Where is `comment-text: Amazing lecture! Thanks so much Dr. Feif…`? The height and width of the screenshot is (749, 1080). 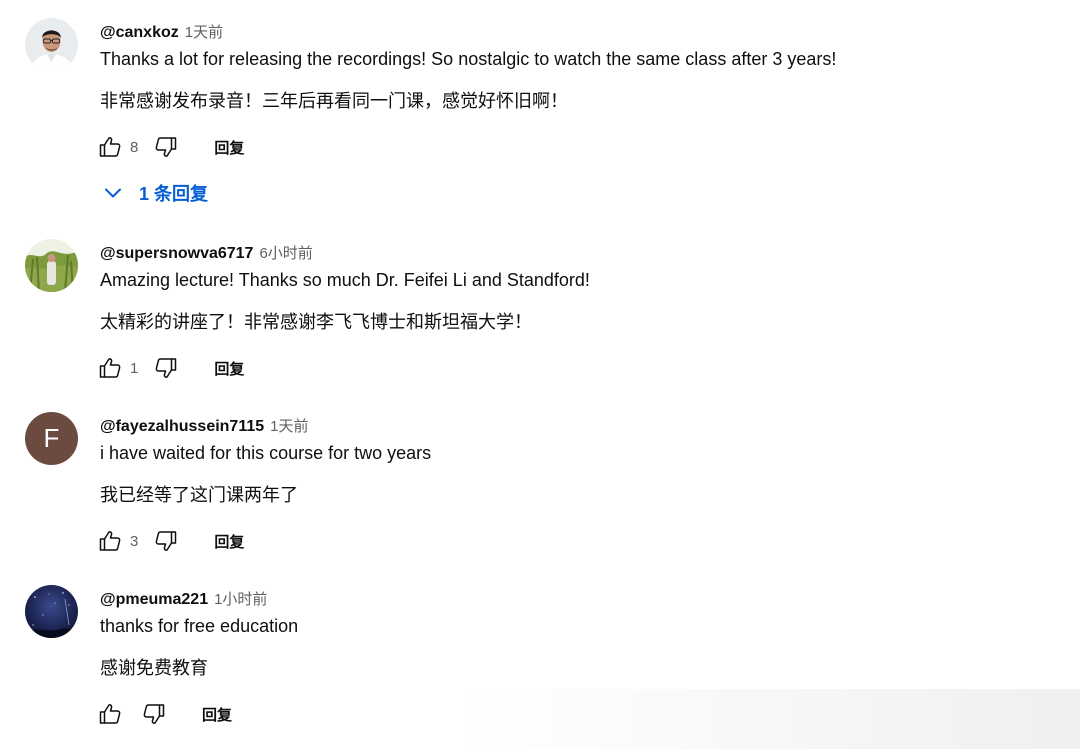 comment-text: Amazing lecture! Thanks so much Dr. Feif… is located at coordinates (345, 280).